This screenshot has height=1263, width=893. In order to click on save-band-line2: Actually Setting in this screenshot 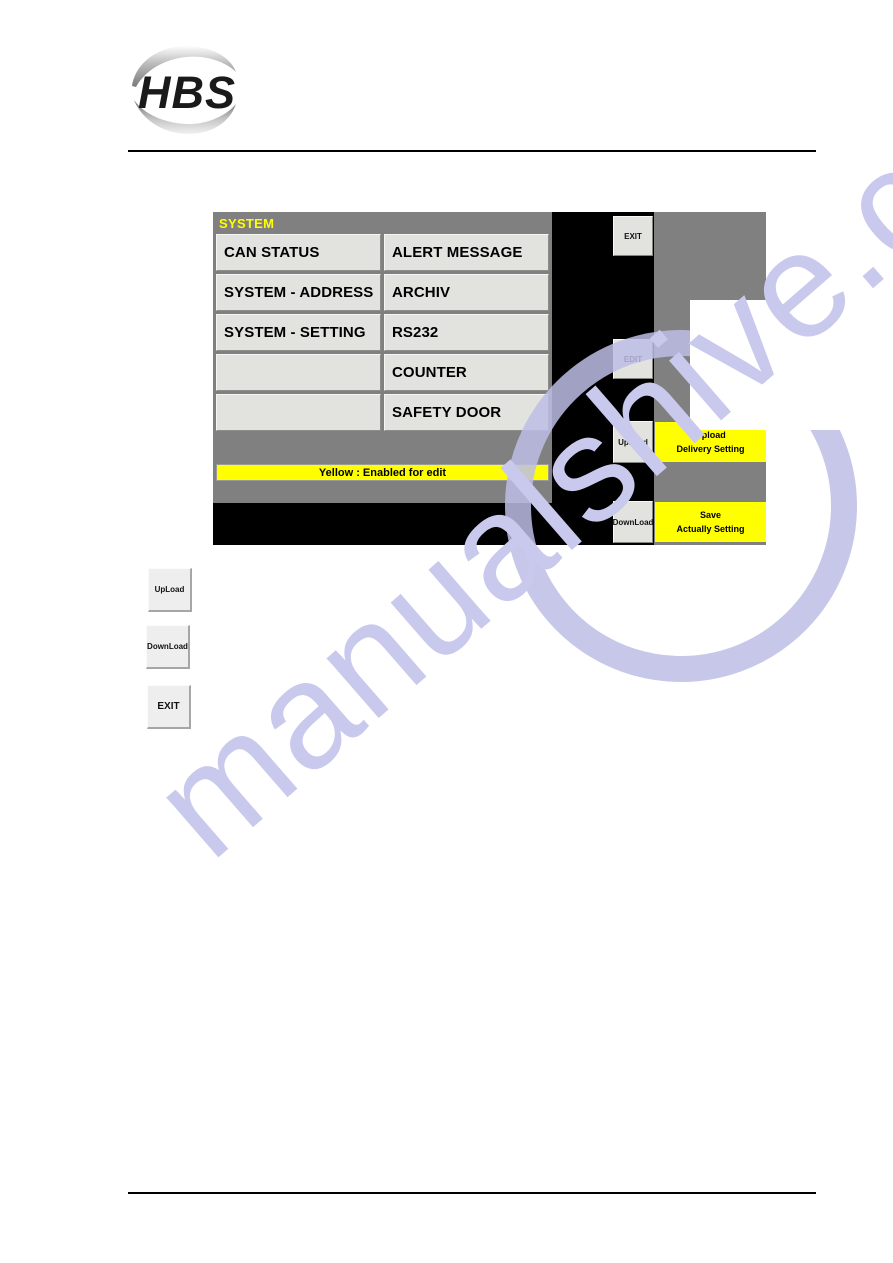, I will do `click(710, 529)`.